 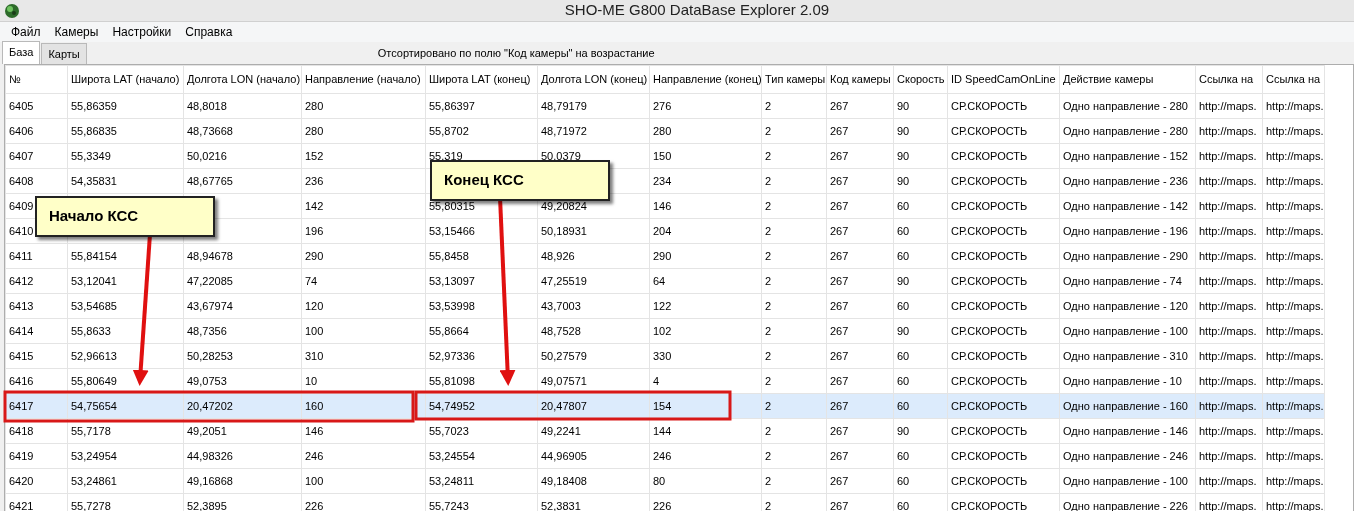 I want to click on table-cell: 53,24861, so click(x=125, y=481).